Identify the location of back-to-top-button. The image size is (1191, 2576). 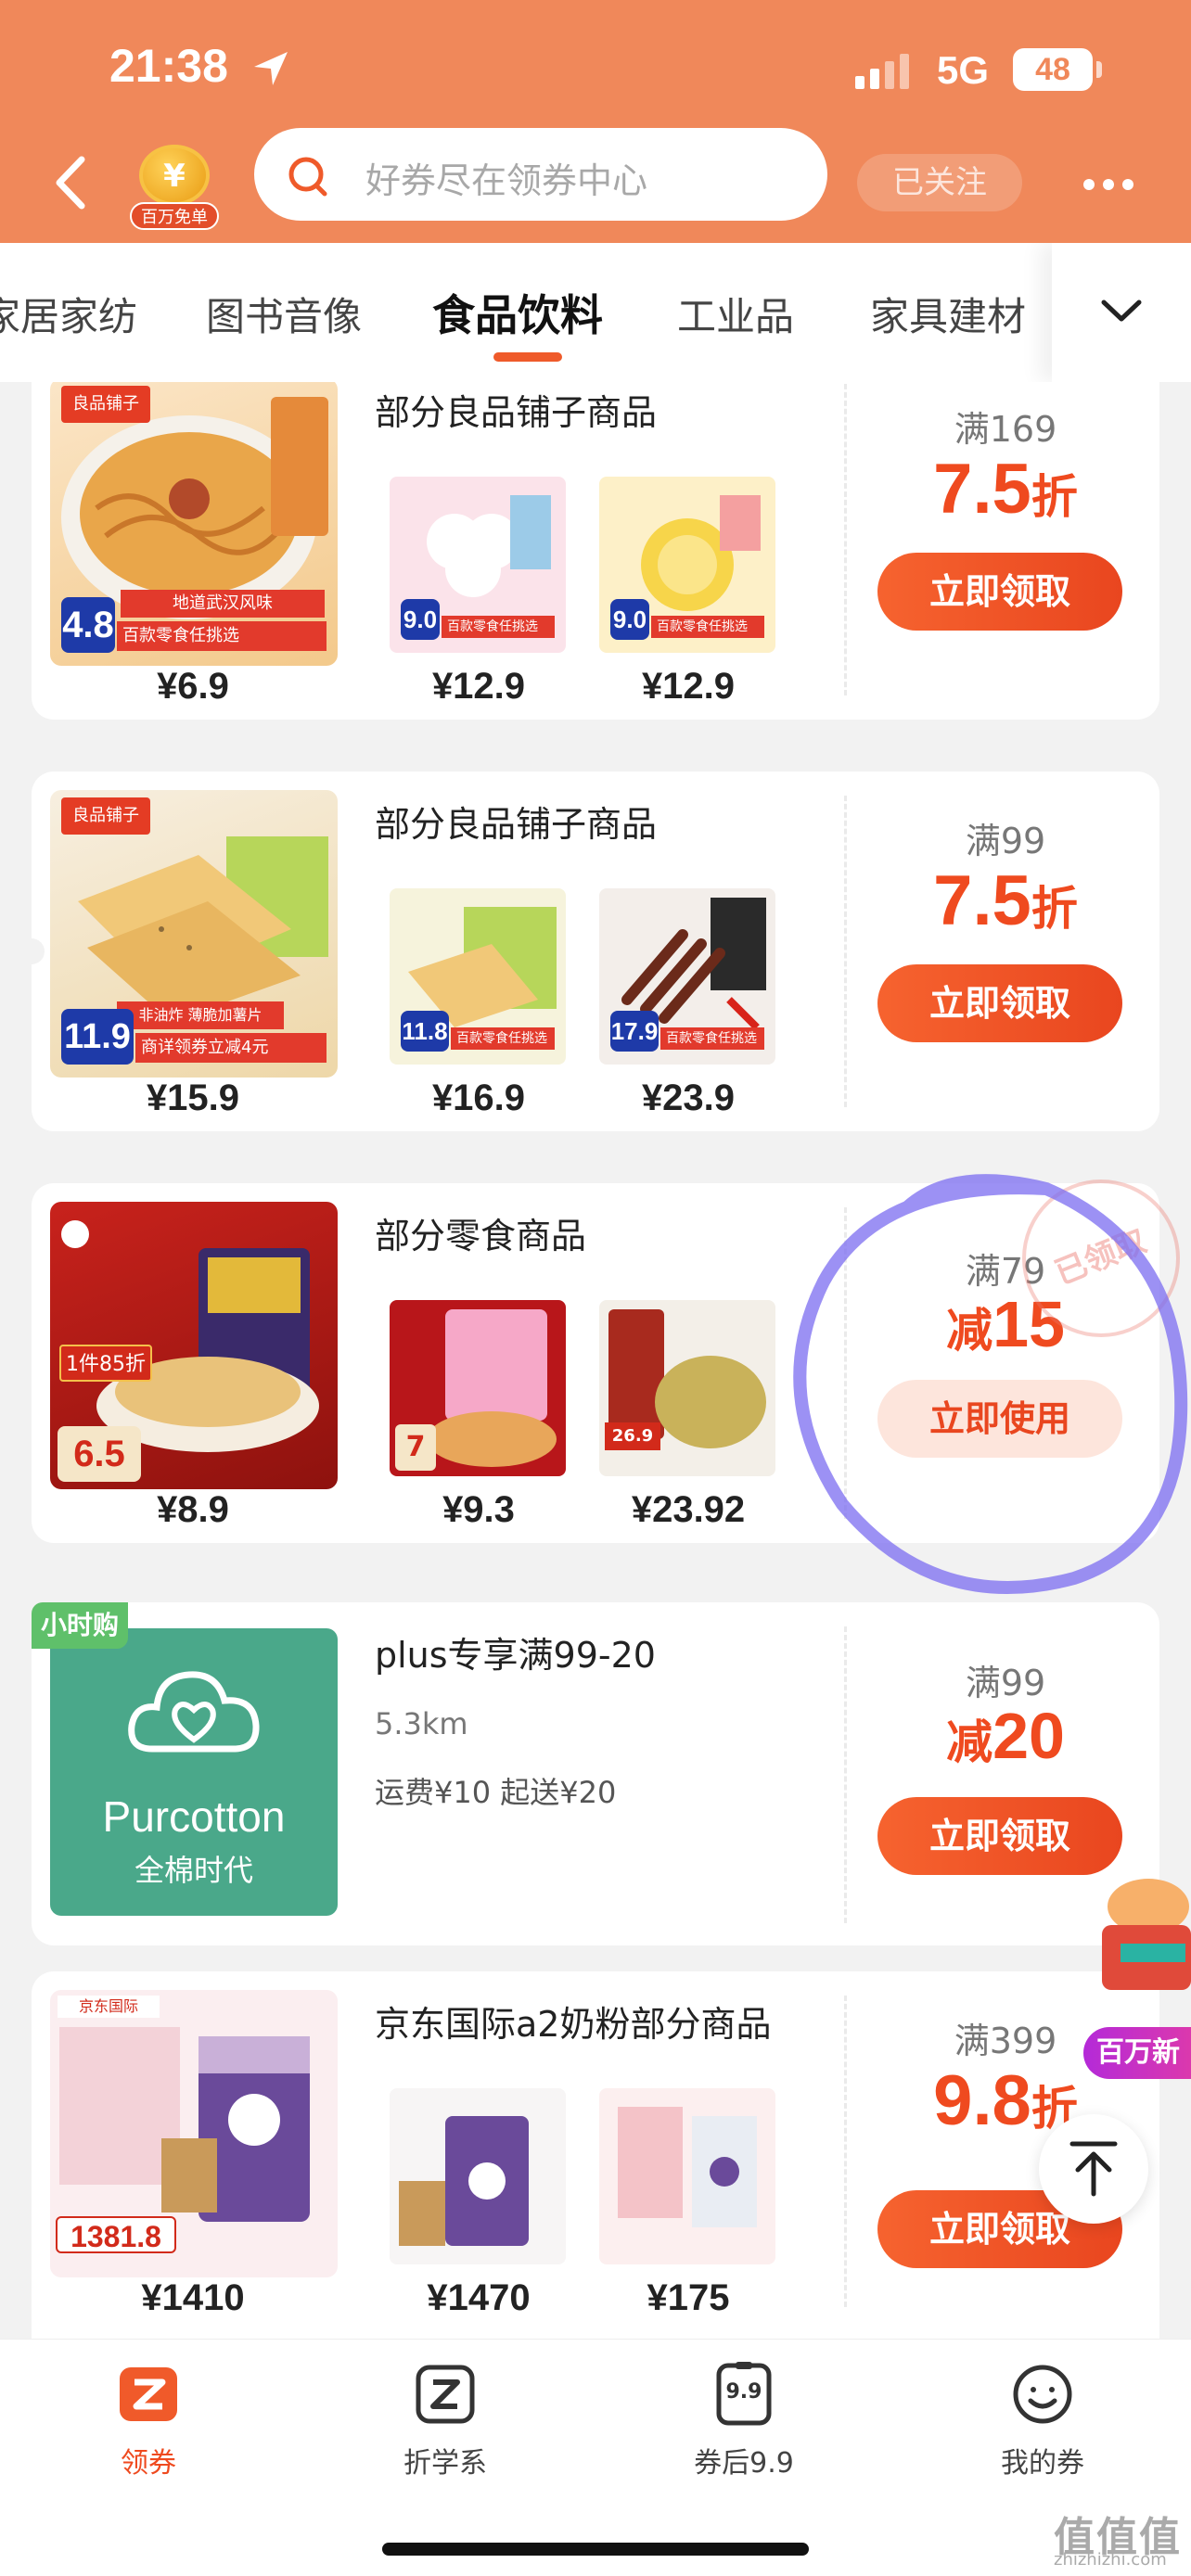
(1093, 2169).